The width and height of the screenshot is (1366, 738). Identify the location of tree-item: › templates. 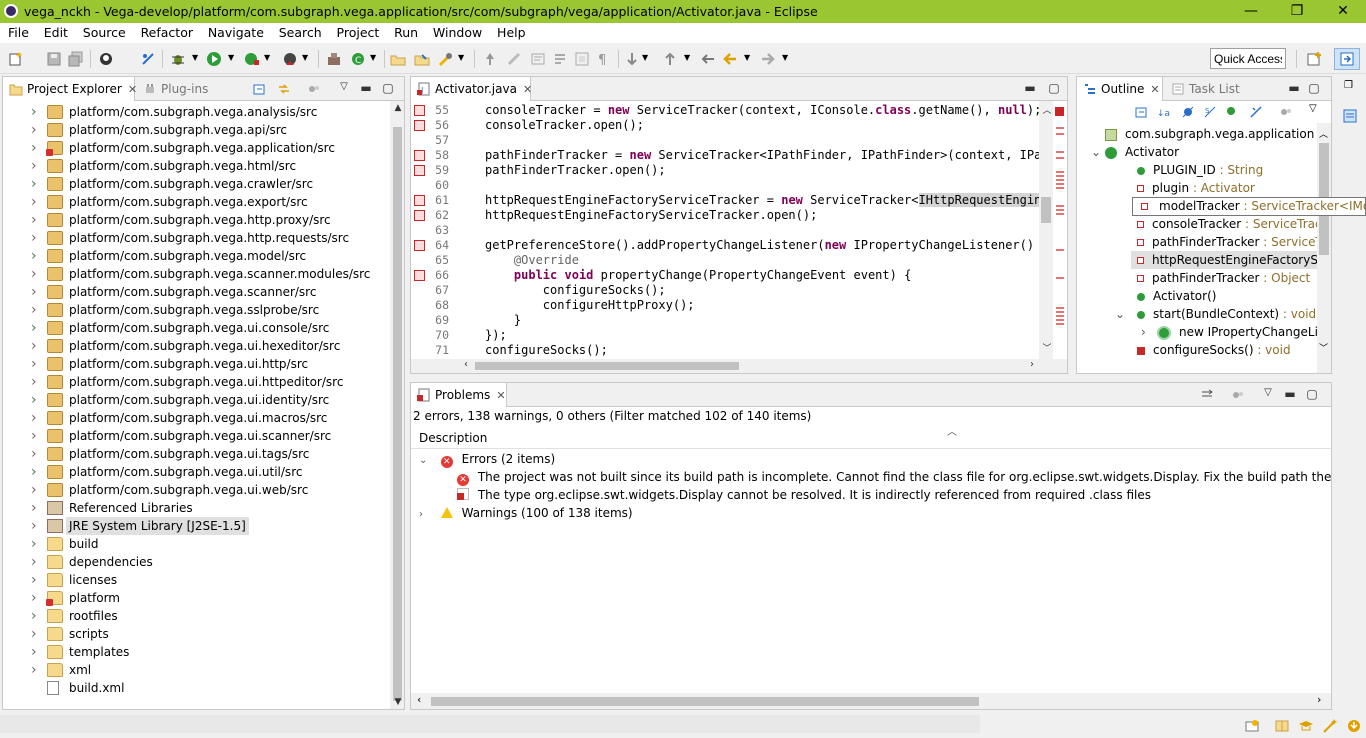
(188, 652).